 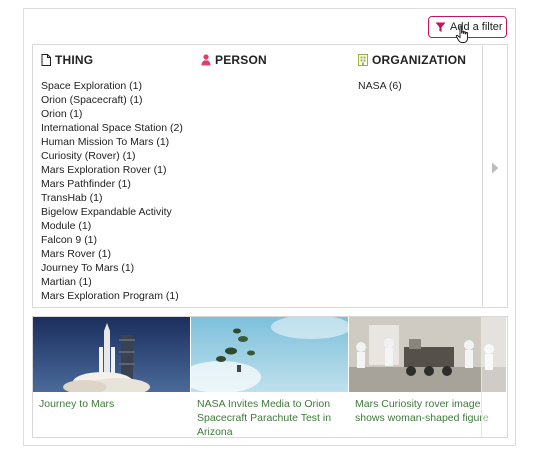 I want to click on facet-organization-list: NASA (6), so click(x=420, y=86).